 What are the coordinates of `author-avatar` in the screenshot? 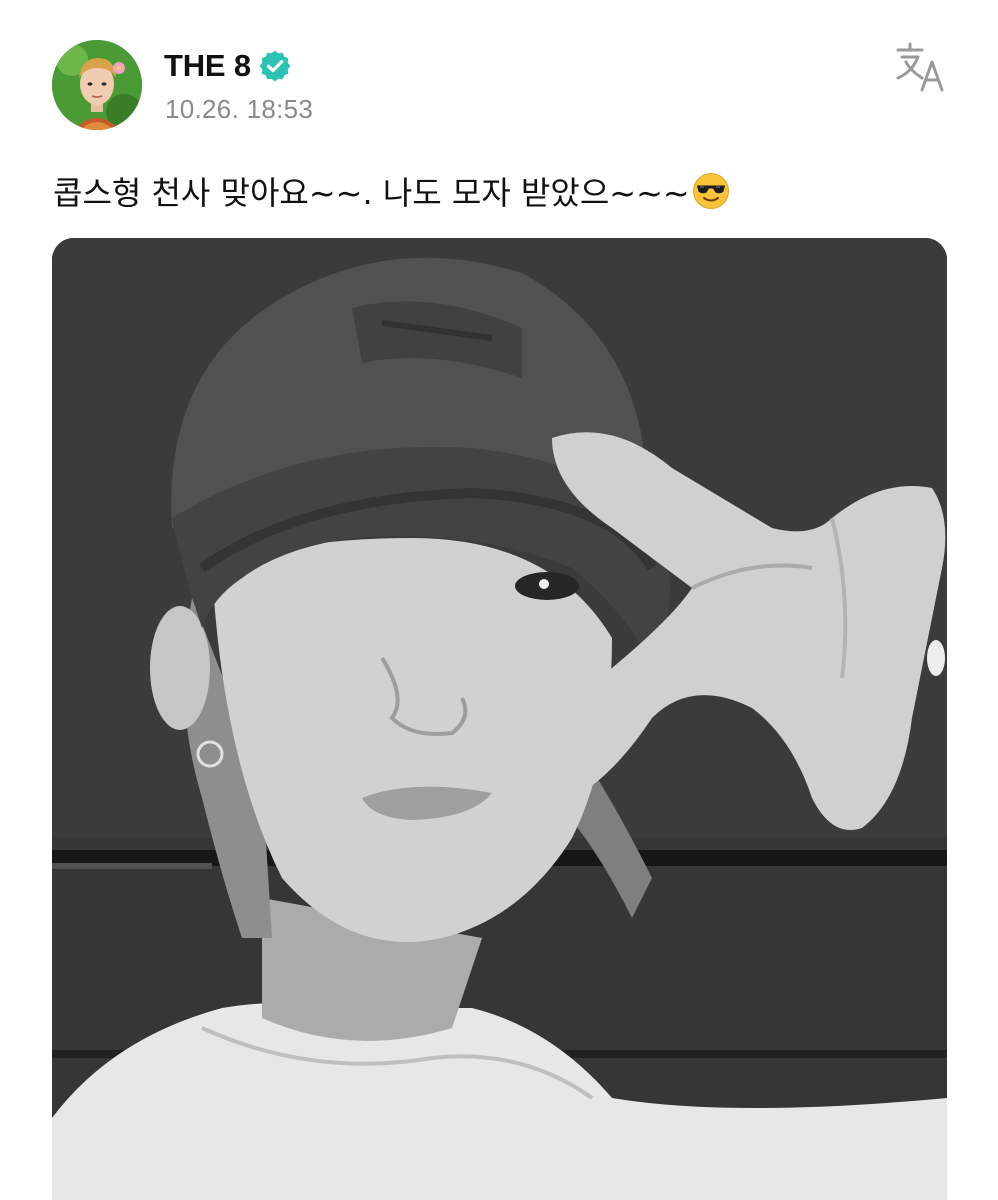 It's located at (97, 85).